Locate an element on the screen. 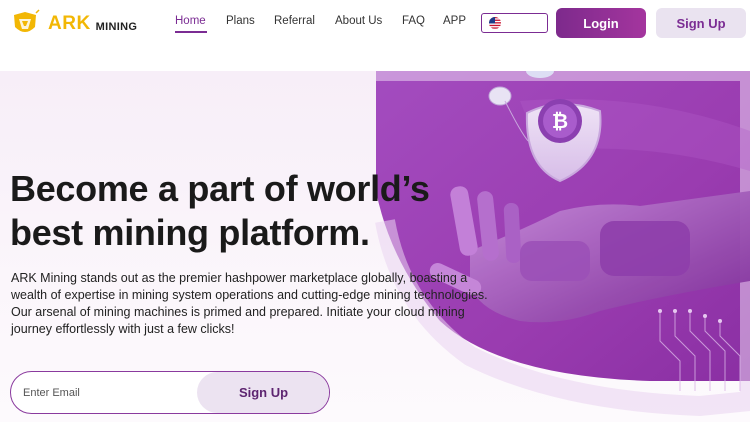 The image size is (750, 422). nav-referral: Referral is located at coordinates (294, 21).